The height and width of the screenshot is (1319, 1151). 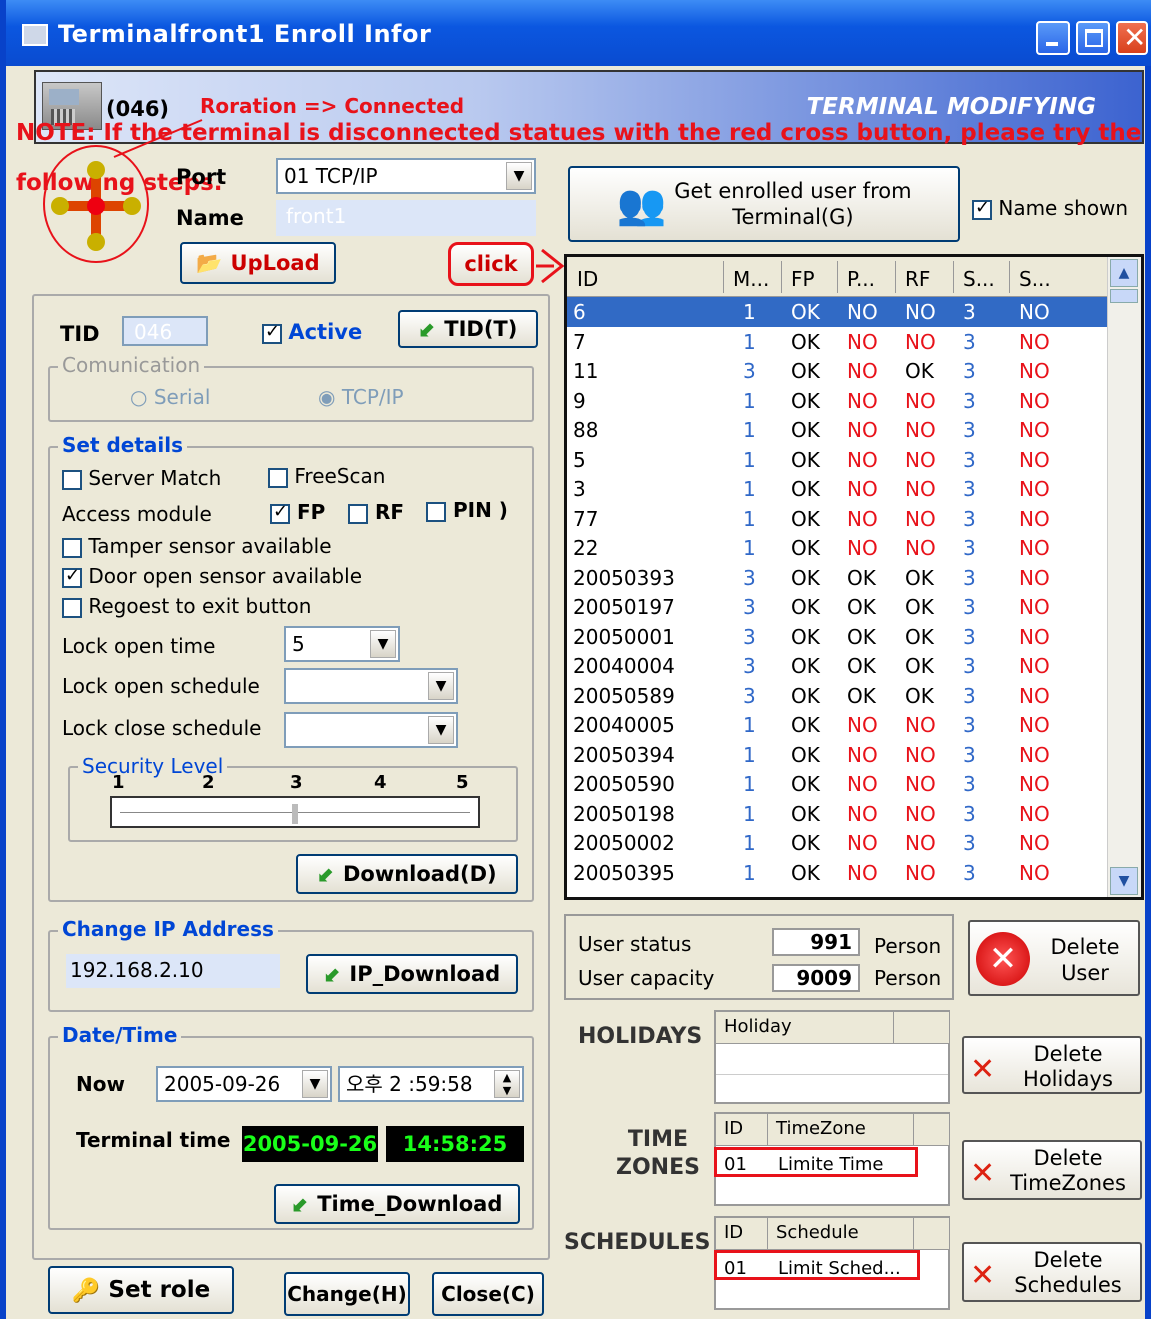 What do you see at coordinates (837, 873) in the screenshot?
I see `table-row: 20050395 1 OK NO NO 3 NO` at bounding box center [837, 873].